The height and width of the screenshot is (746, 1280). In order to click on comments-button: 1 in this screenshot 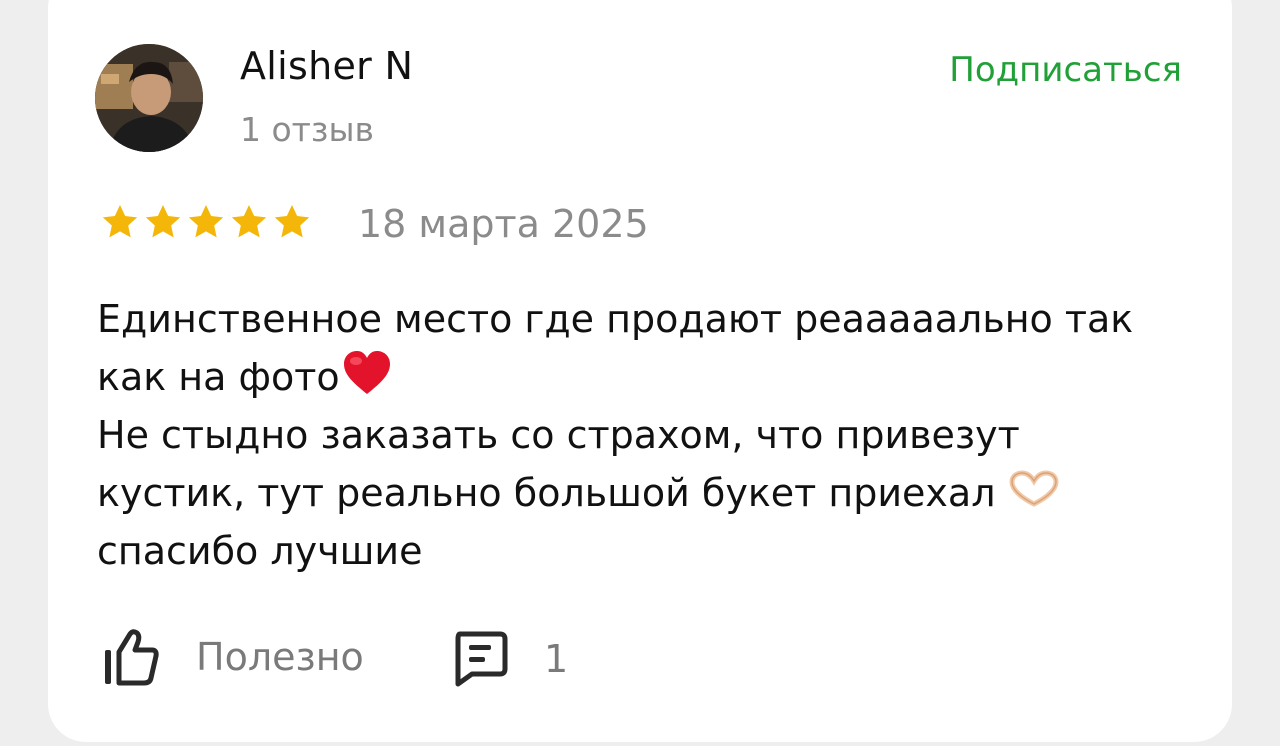, I will do `click(510, 659)`.